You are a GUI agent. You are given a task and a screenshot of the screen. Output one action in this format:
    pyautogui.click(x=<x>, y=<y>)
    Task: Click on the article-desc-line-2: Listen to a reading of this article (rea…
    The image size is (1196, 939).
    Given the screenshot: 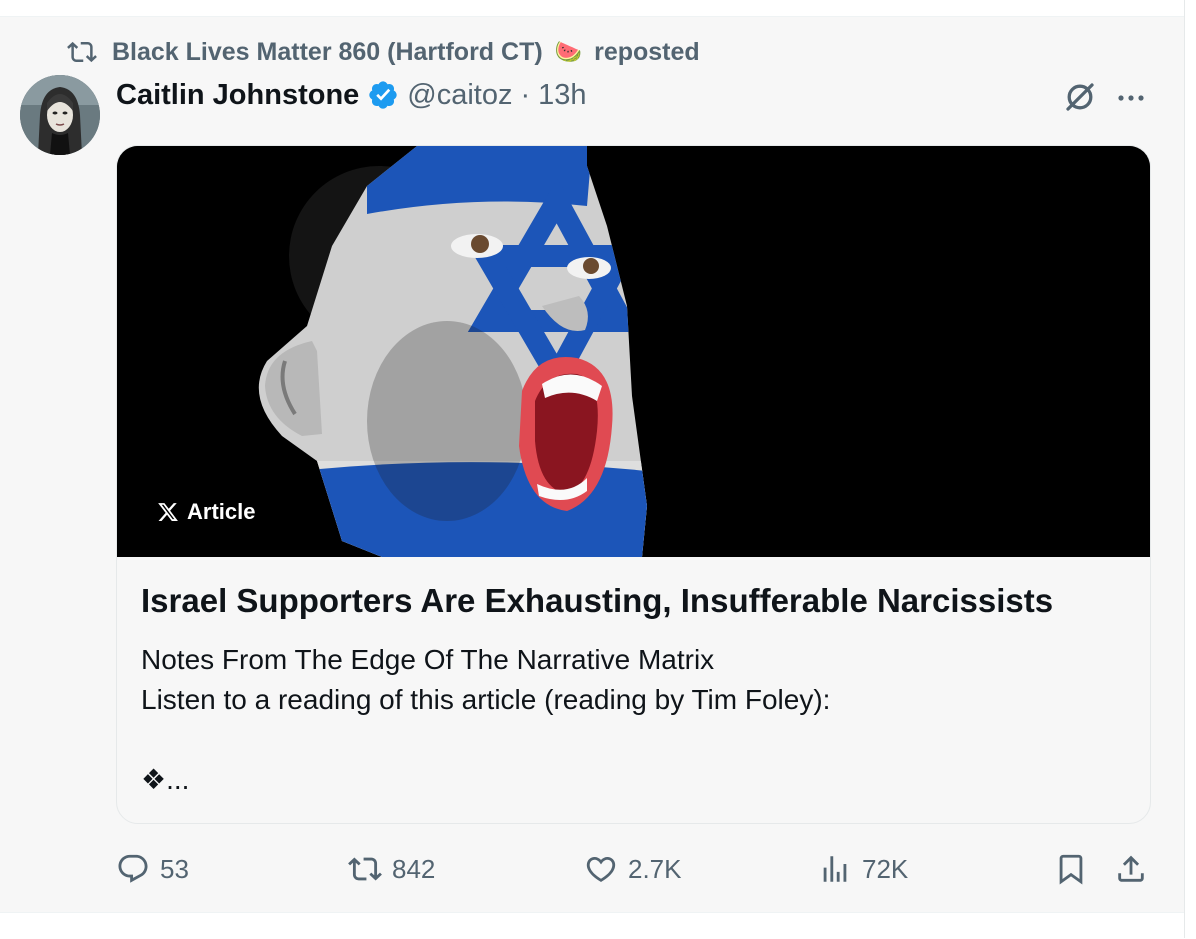 What is the action you would take?
    pyautogui.click(x=486, y=699)
    